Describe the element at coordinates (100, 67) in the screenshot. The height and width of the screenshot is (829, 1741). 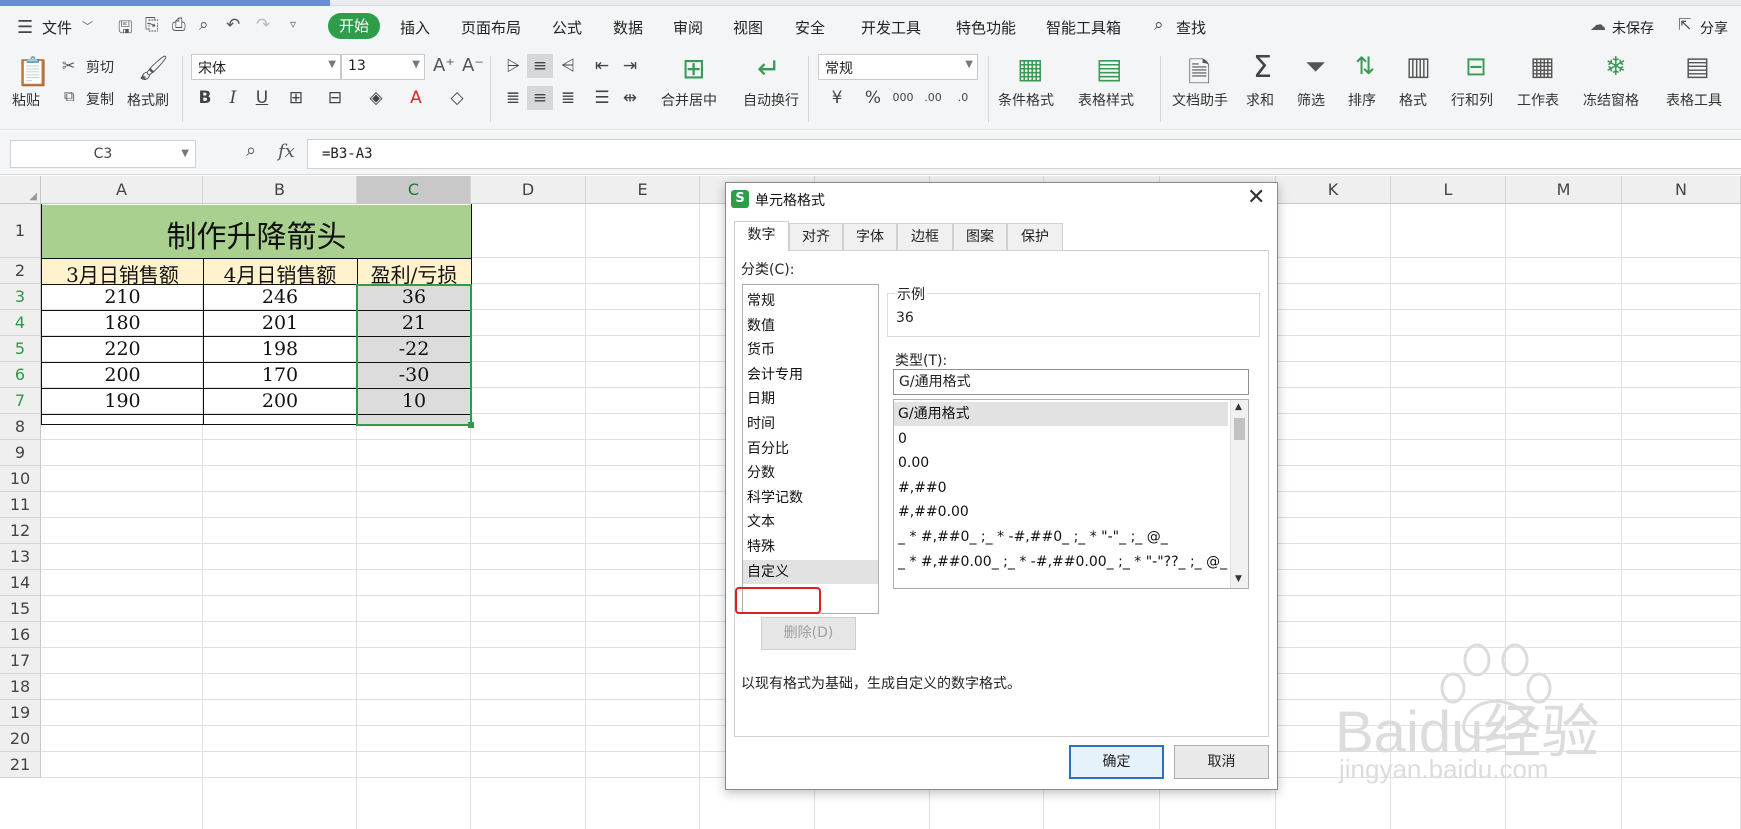
I see `cut-button: 剪切` at that location.